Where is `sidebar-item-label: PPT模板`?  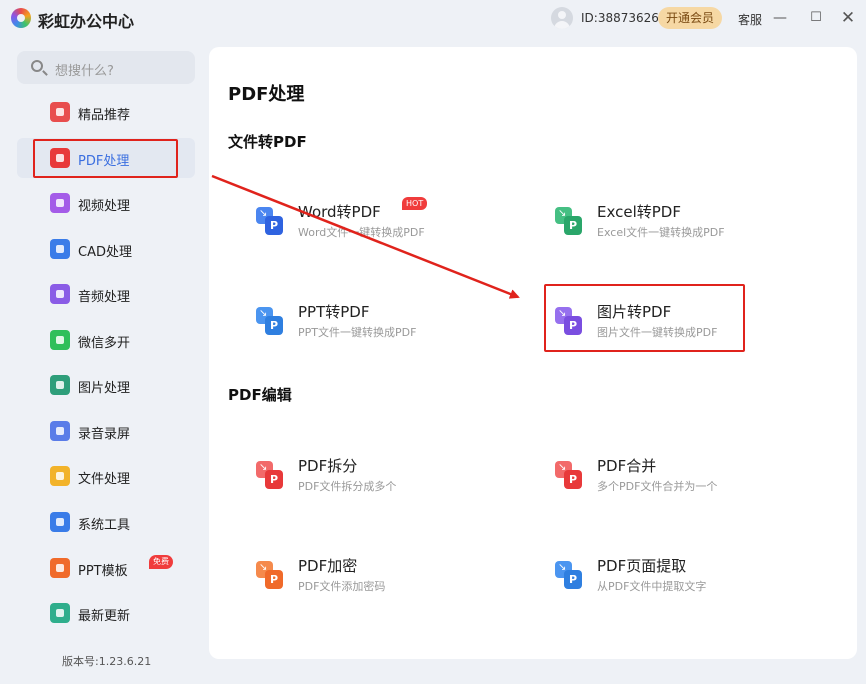 sidebar-item-label: PPT模板 is located at coordinates (103, 571).